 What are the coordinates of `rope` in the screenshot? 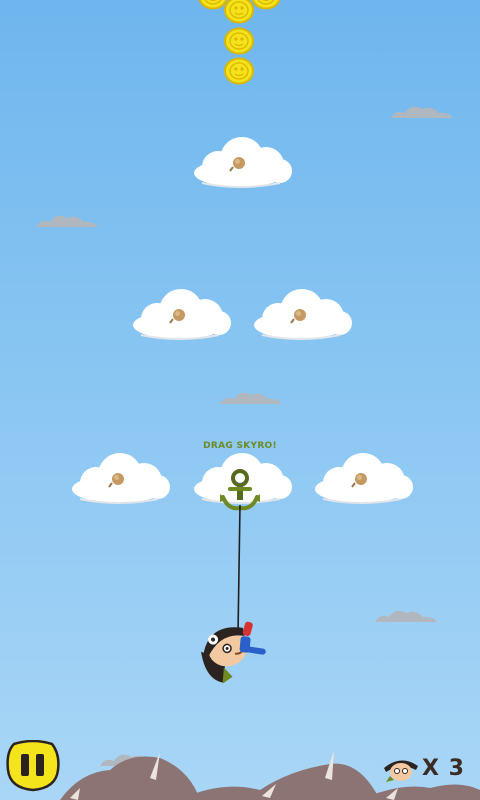 It's located at (239, 569).